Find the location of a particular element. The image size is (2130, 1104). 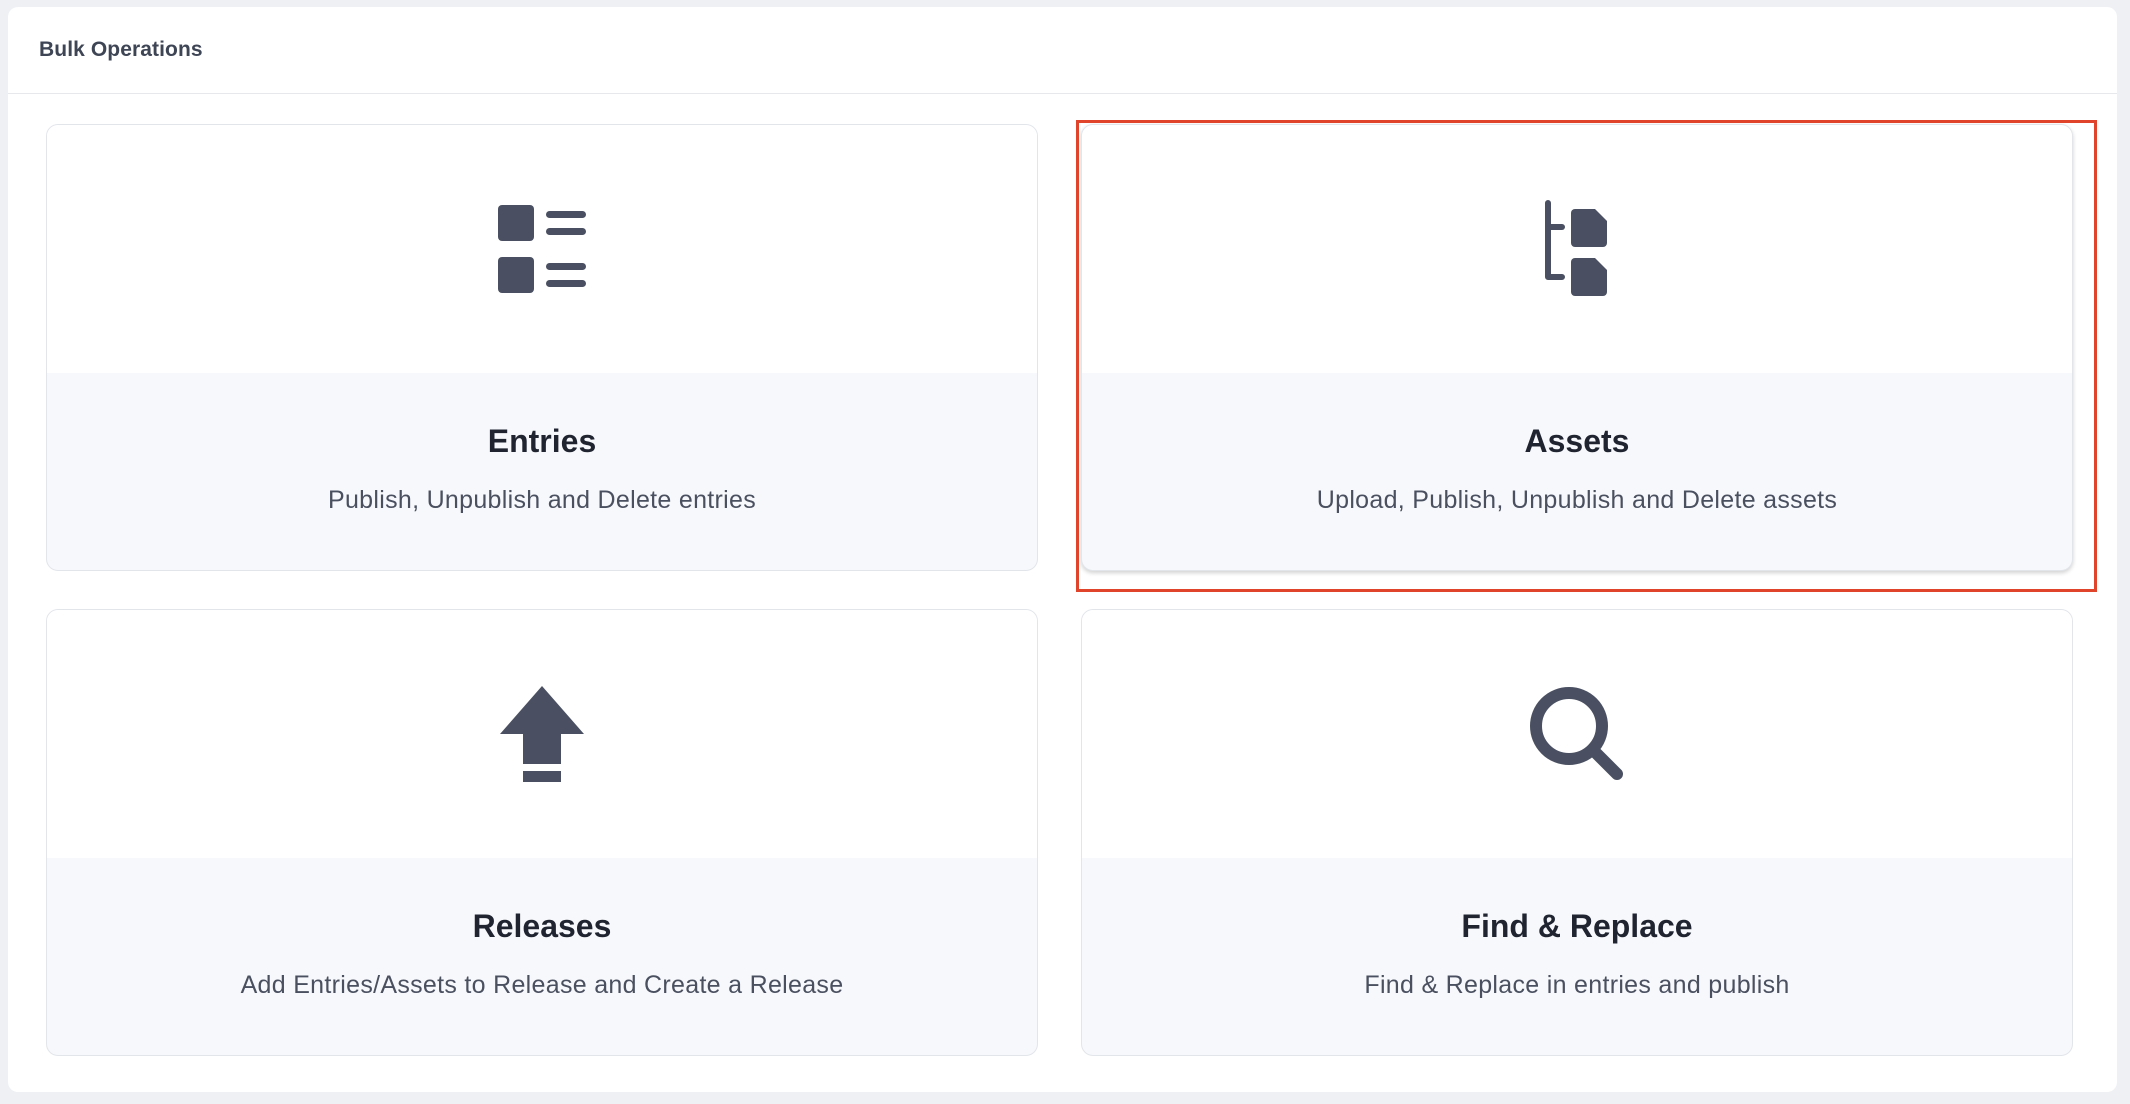

search-icon is located at coordinates (1577, 734).